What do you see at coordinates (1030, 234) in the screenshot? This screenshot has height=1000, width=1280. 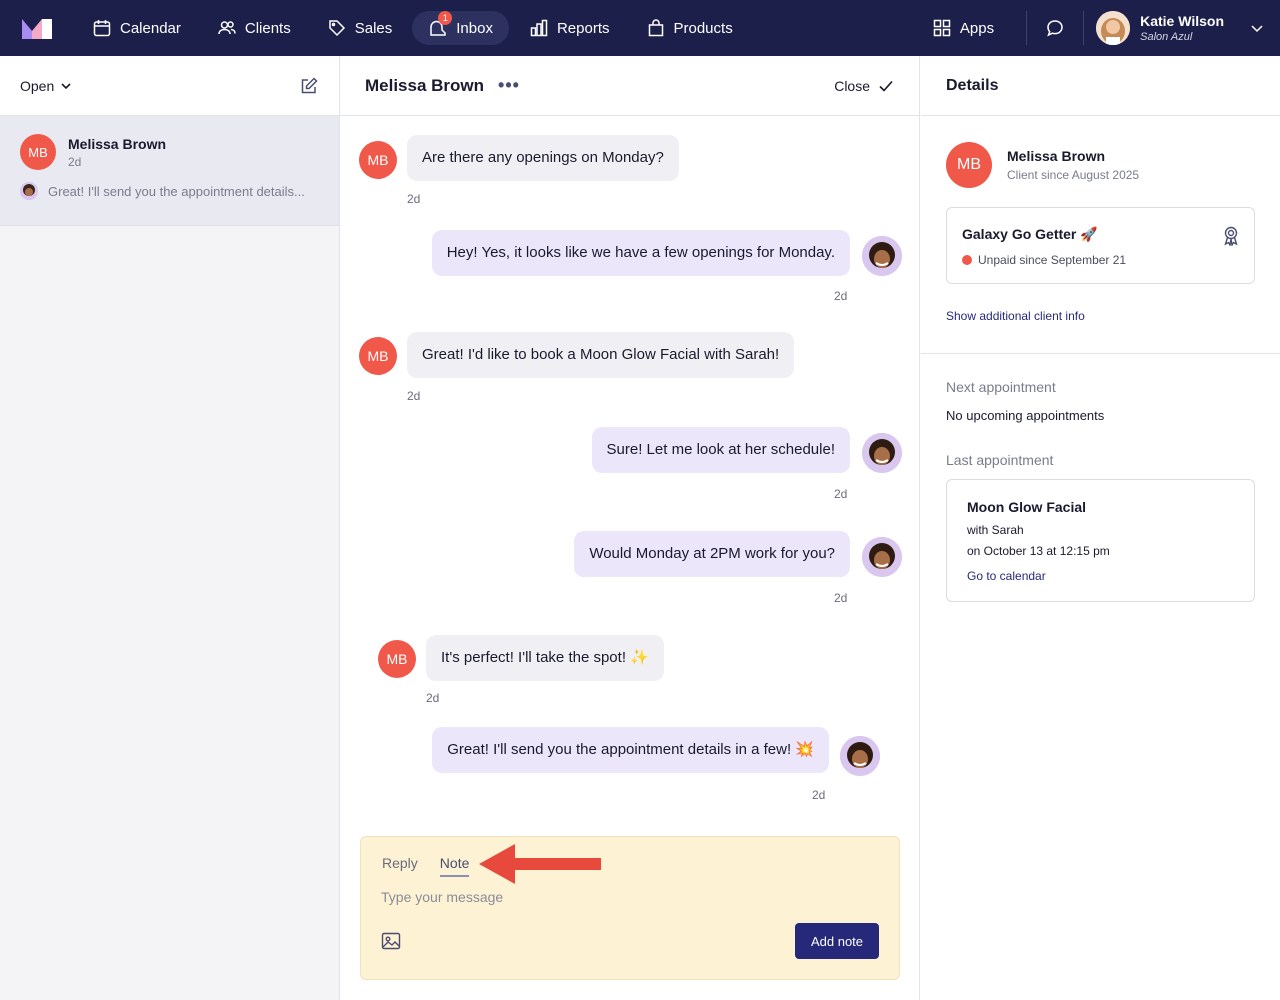 I see `membership-name: Galaxy Go Getter 🚀` at bounding box center [1030, 234].